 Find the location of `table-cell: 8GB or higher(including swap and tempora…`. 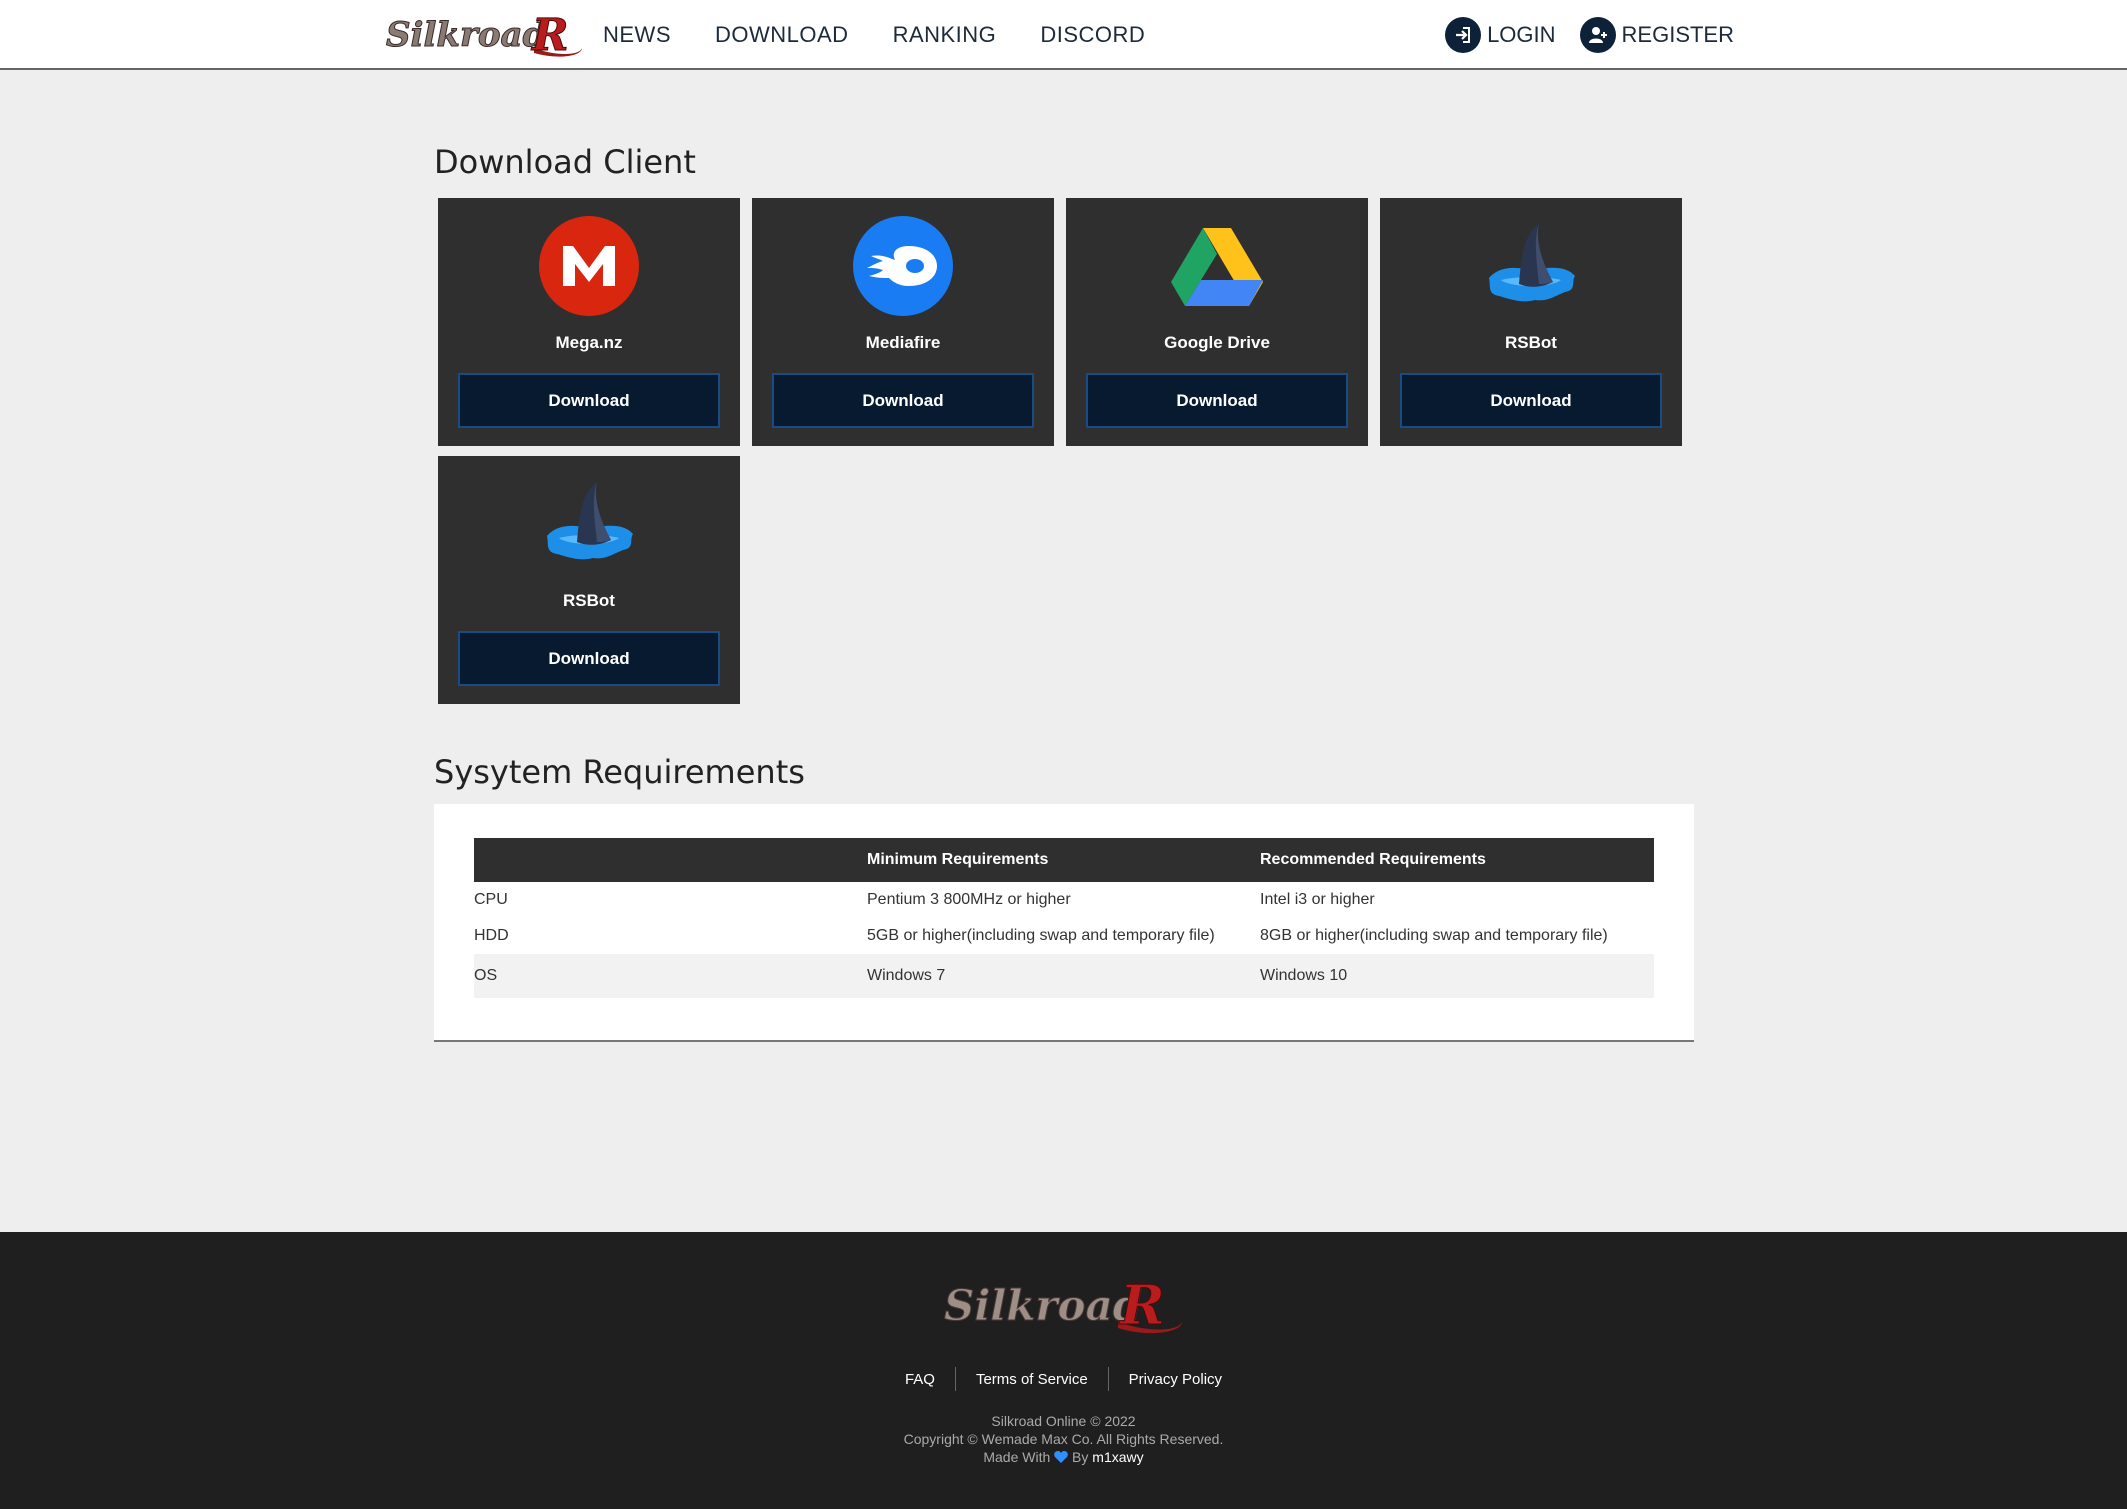

table-cell: 8GB or higher(including swap and tempora… is located at coordinates (1434, 935).